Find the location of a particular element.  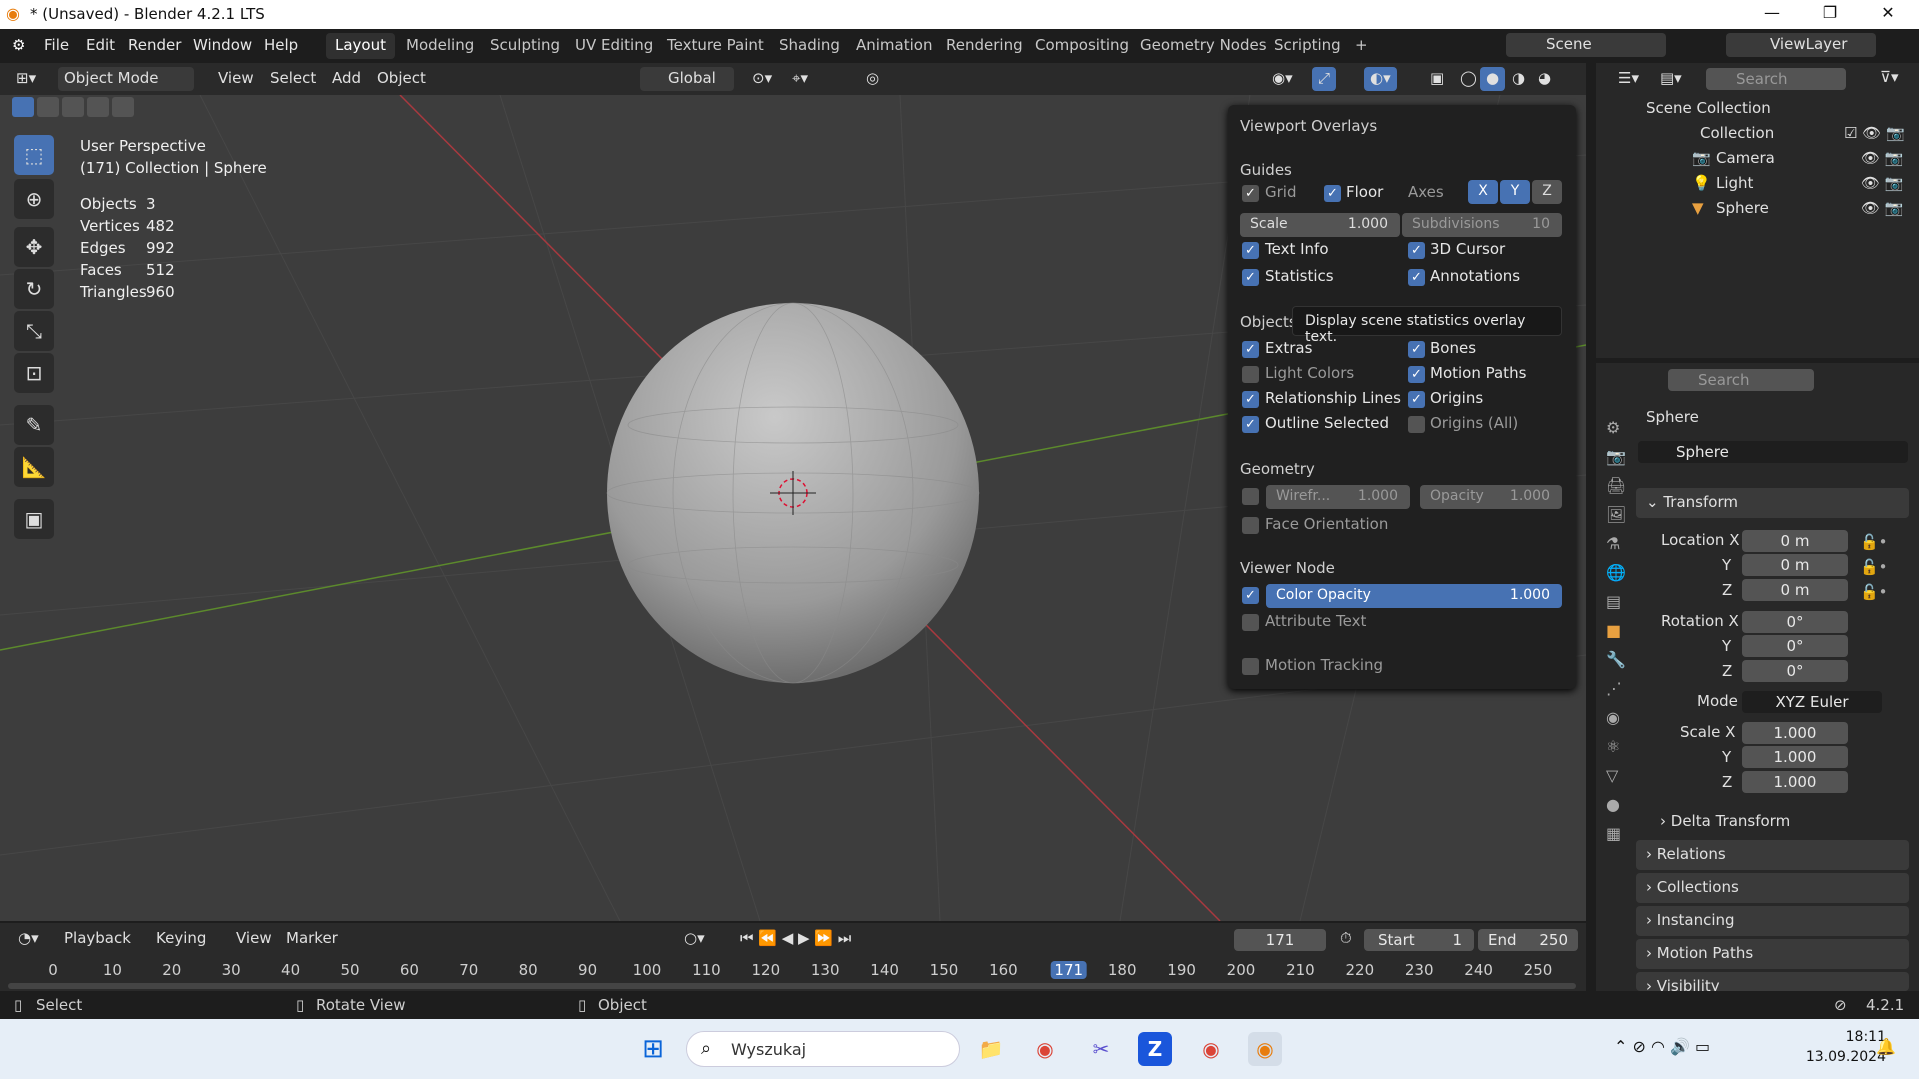

marker-menu: Marker is located at coordinates (312, 939).